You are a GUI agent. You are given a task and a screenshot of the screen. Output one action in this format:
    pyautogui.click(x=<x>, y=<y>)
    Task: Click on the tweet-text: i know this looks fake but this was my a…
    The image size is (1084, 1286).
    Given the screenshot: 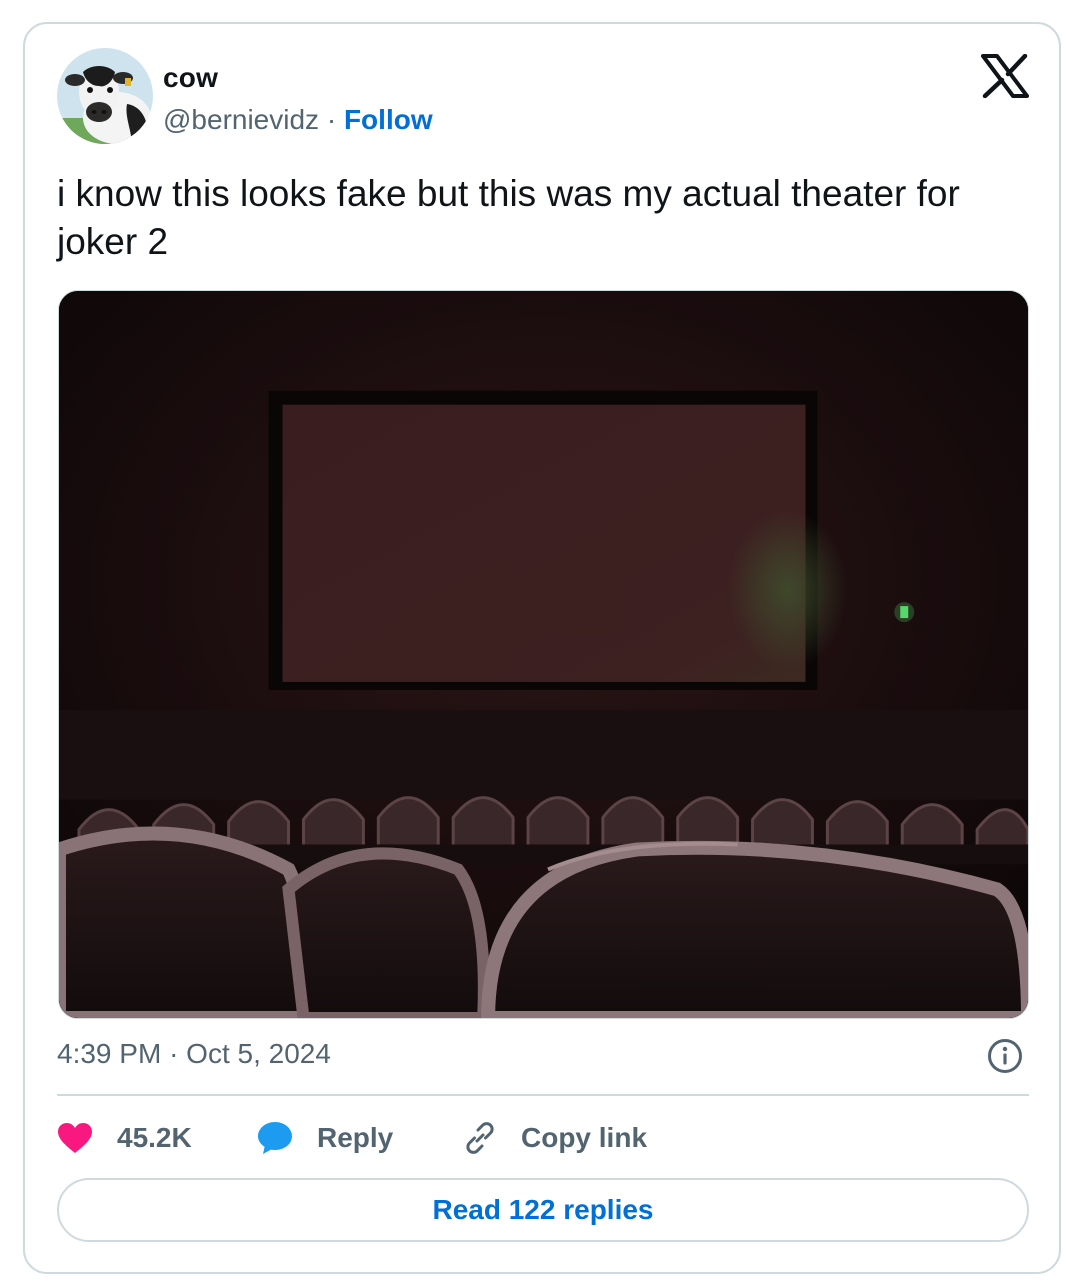 What is the action you would take?
    pyautogui.click(x=508, y=217)
    